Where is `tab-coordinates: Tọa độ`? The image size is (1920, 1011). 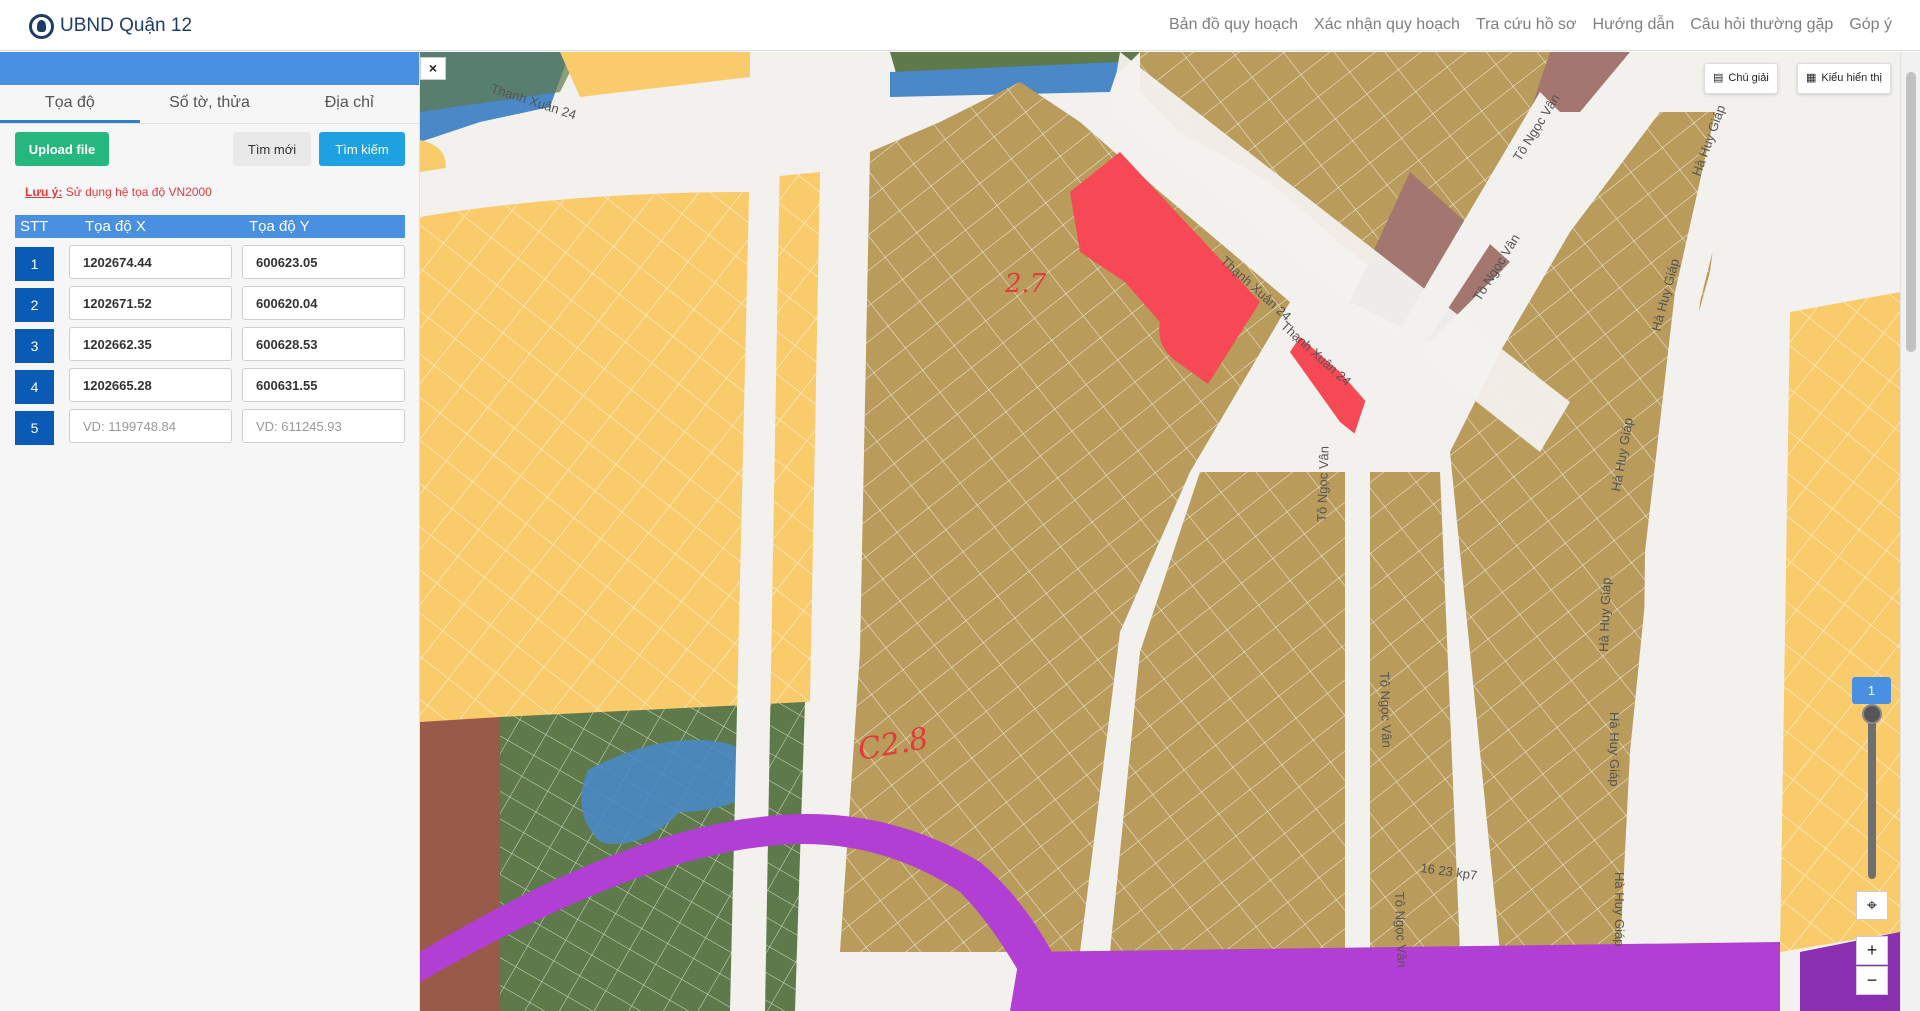
tab-coordinates: Tọa độ is located at coordinates (70, 104).